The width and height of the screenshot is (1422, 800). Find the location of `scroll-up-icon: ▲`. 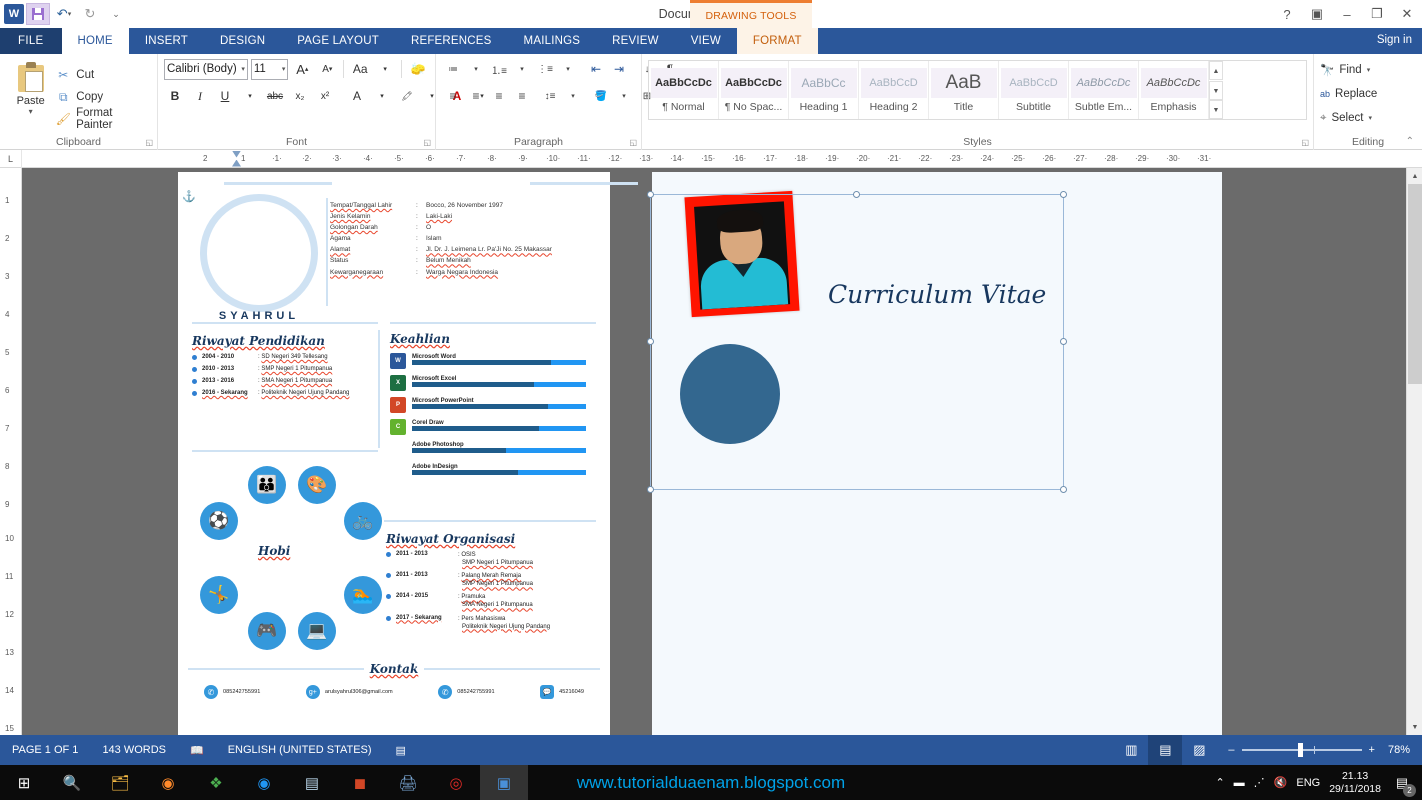

scroll-up-icon: ▲ is located at coordinates (1414, 176).